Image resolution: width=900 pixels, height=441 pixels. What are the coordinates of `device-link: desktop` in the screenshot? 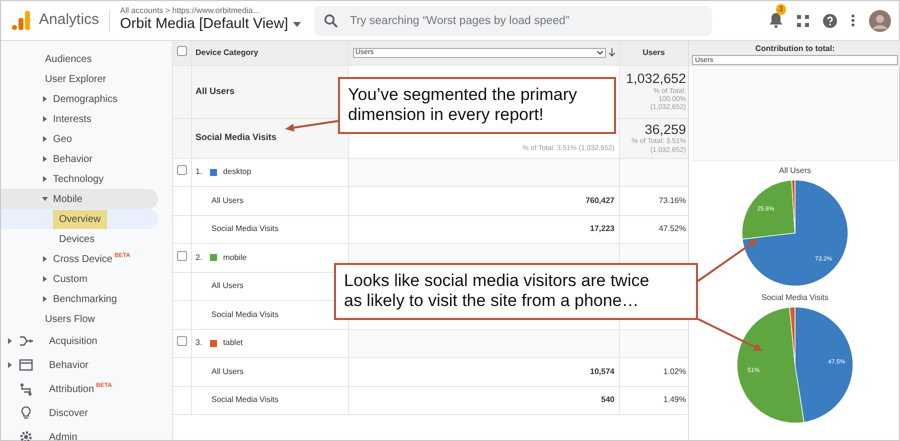 It's located at (237, 172).